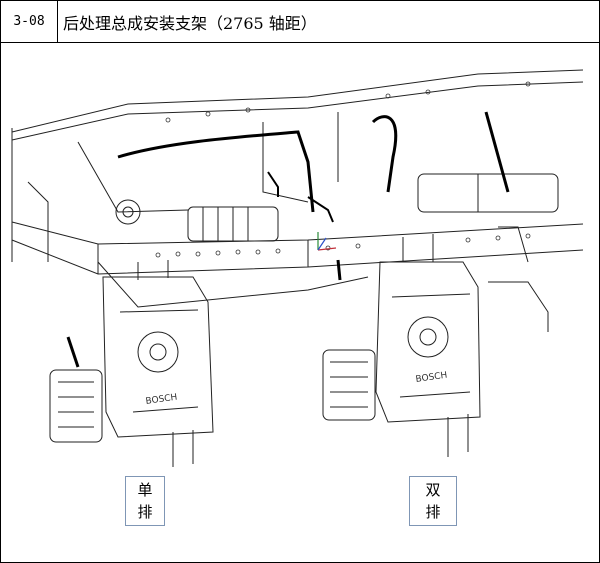  Describe the element at coordinates (161, 400) in the screenshot. I see `bosch-logo-left: BOSCH` at that location.